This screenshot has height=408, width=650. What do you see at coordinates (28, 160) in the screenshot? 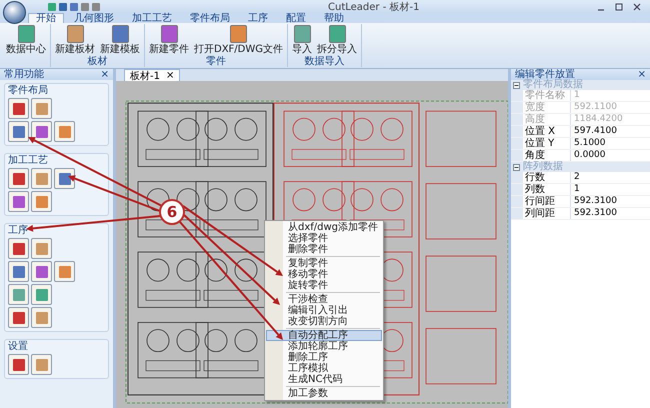
I see `group-label: 加工工艺` at bounding box center [28, 160].